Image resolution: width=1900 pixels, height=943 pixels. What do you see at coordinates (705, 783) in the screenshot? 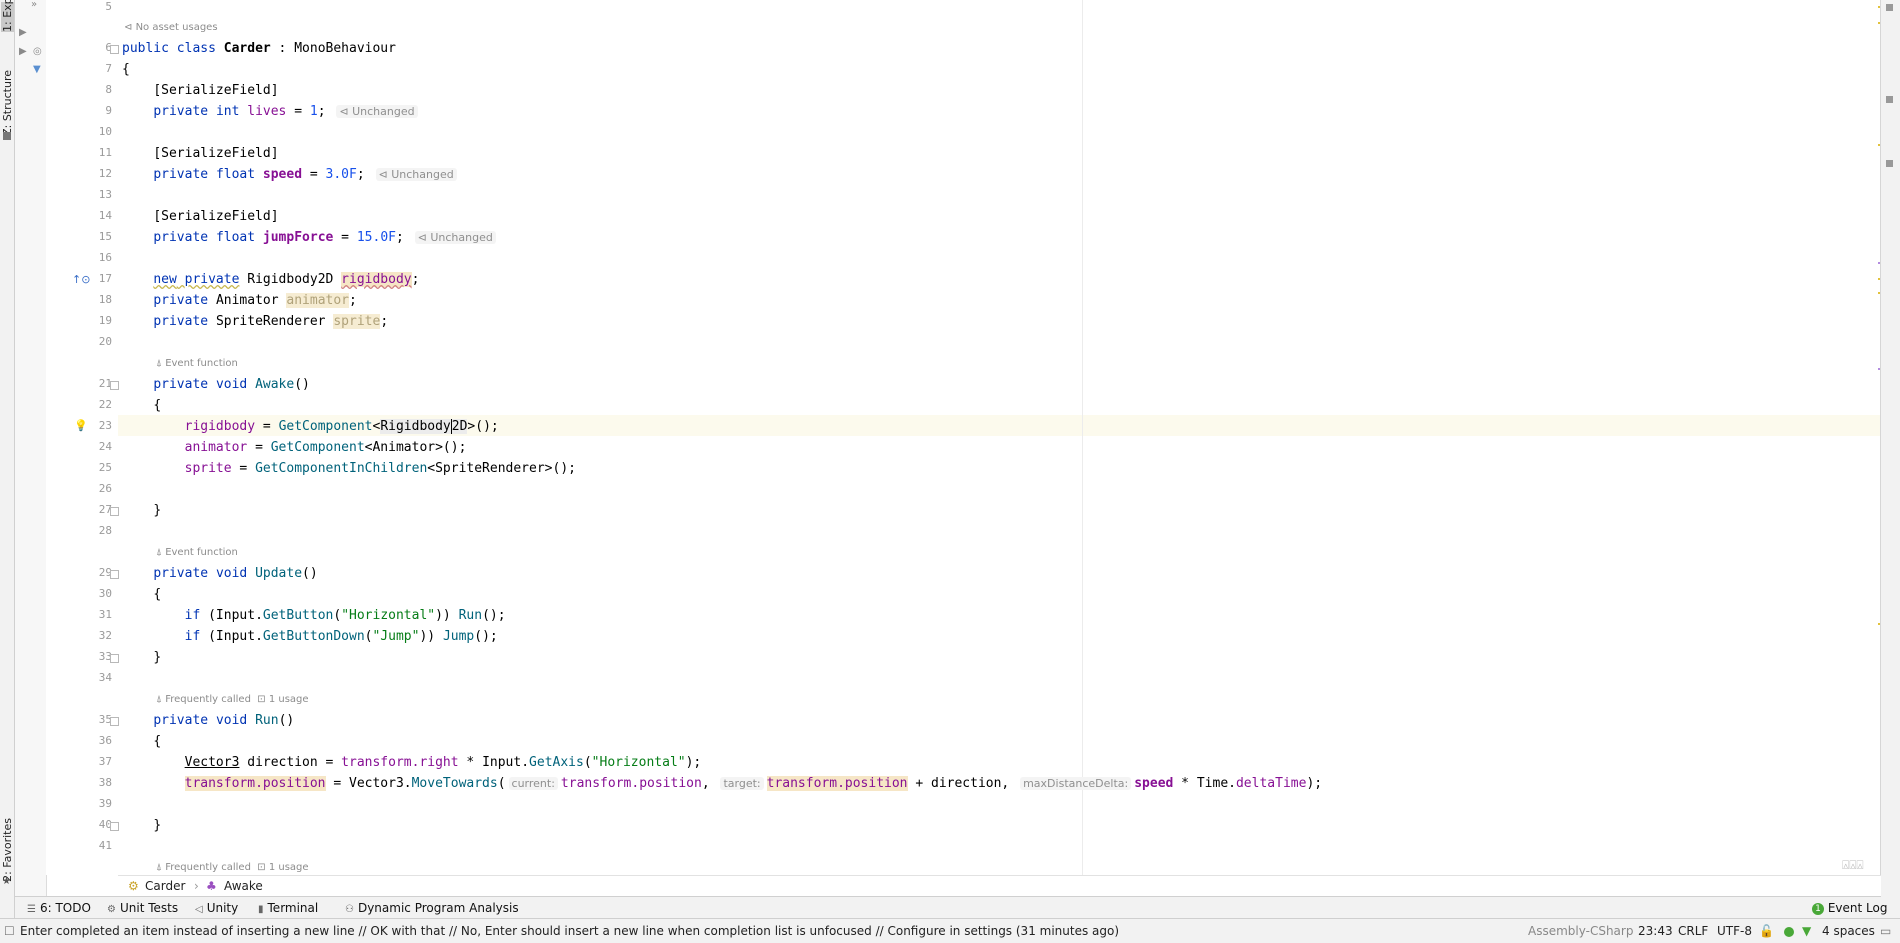
I see `token: ,` at bounding box center [705, 783].